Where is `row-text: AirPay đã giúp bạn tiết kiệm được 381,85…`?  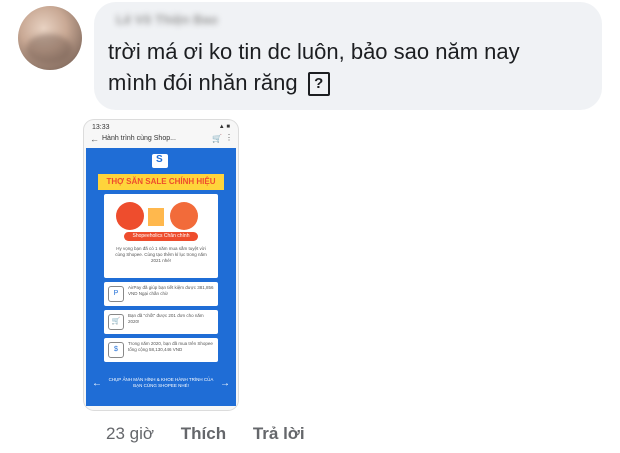
row-text: AirPay đã giúp bạn tiết kiệm được 381,85… is located at coordinates (171, 290).